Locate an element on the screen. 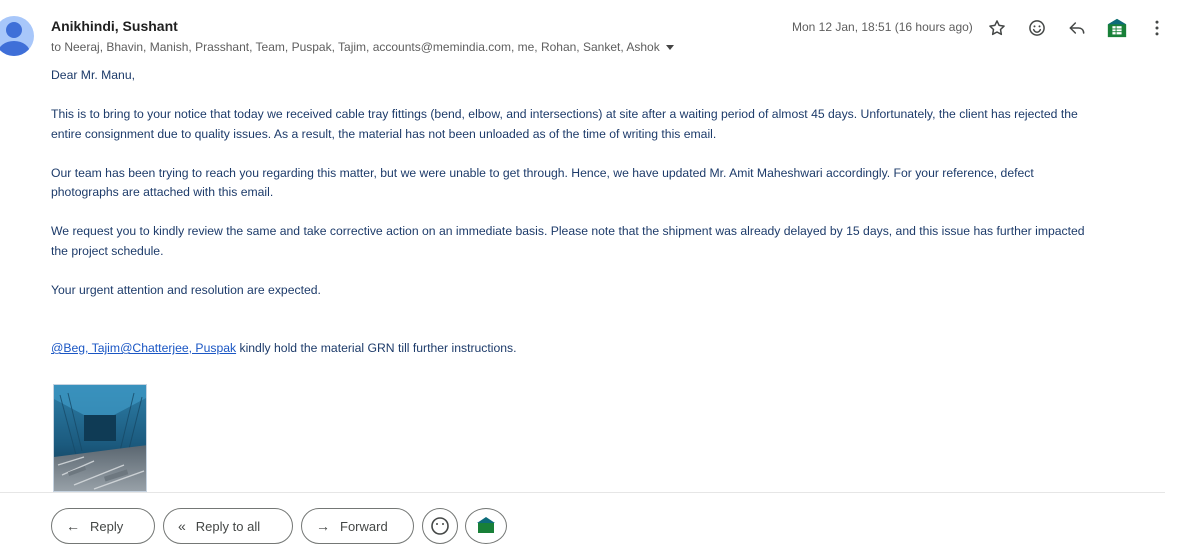 Image resolution: width=1177 pixels, height=548 pixels. attachment-photo is located at coordinates (100, 438).